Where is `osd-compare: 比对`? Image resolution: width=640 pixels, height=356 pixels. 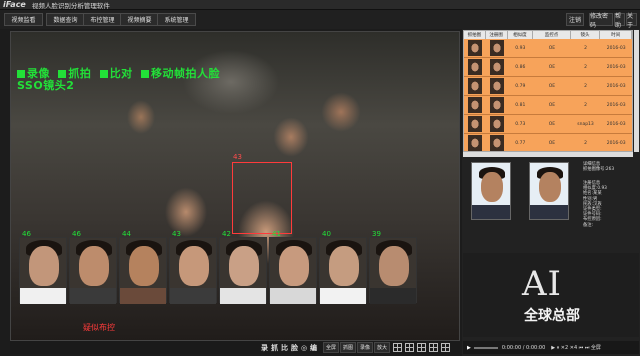 osd-compare: 比对 is located at coordinates (121, 73).